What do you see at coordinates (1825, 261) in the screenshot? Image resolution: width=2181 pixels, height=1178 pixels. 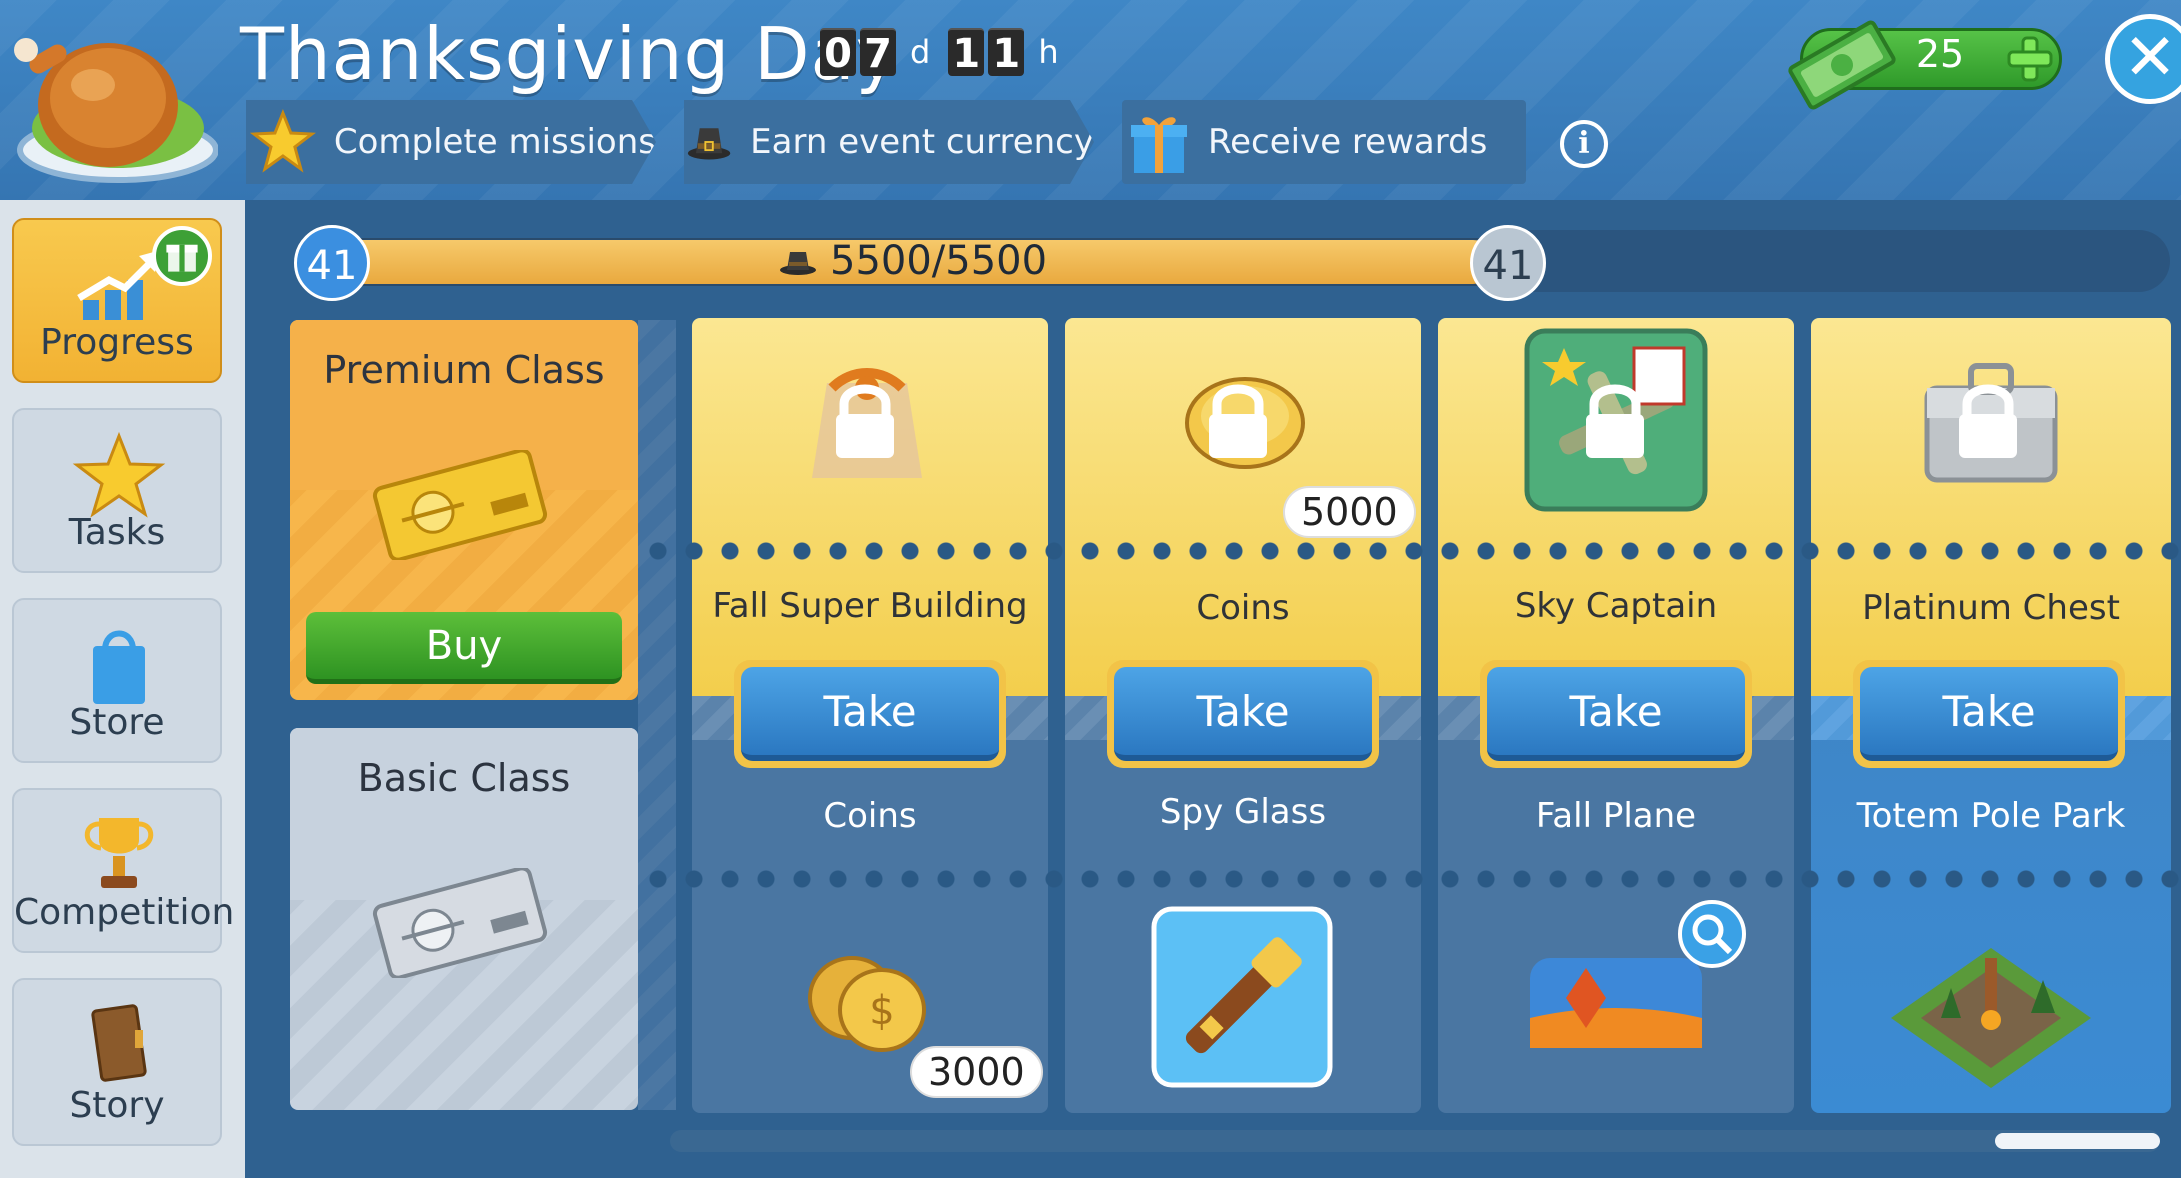 I see `progress-track-rest` at bounding box center [1825, 261].